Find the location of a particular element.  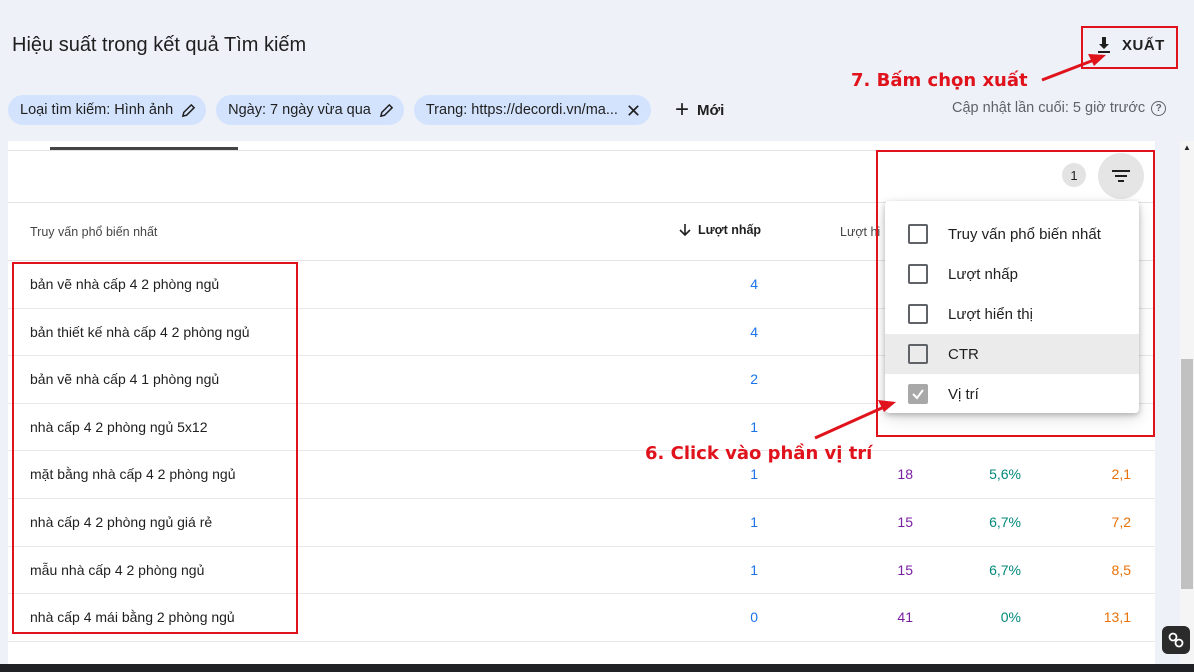

annotation-step7: 7. Bấm chọn xuất is located at coordinates (939, 80).